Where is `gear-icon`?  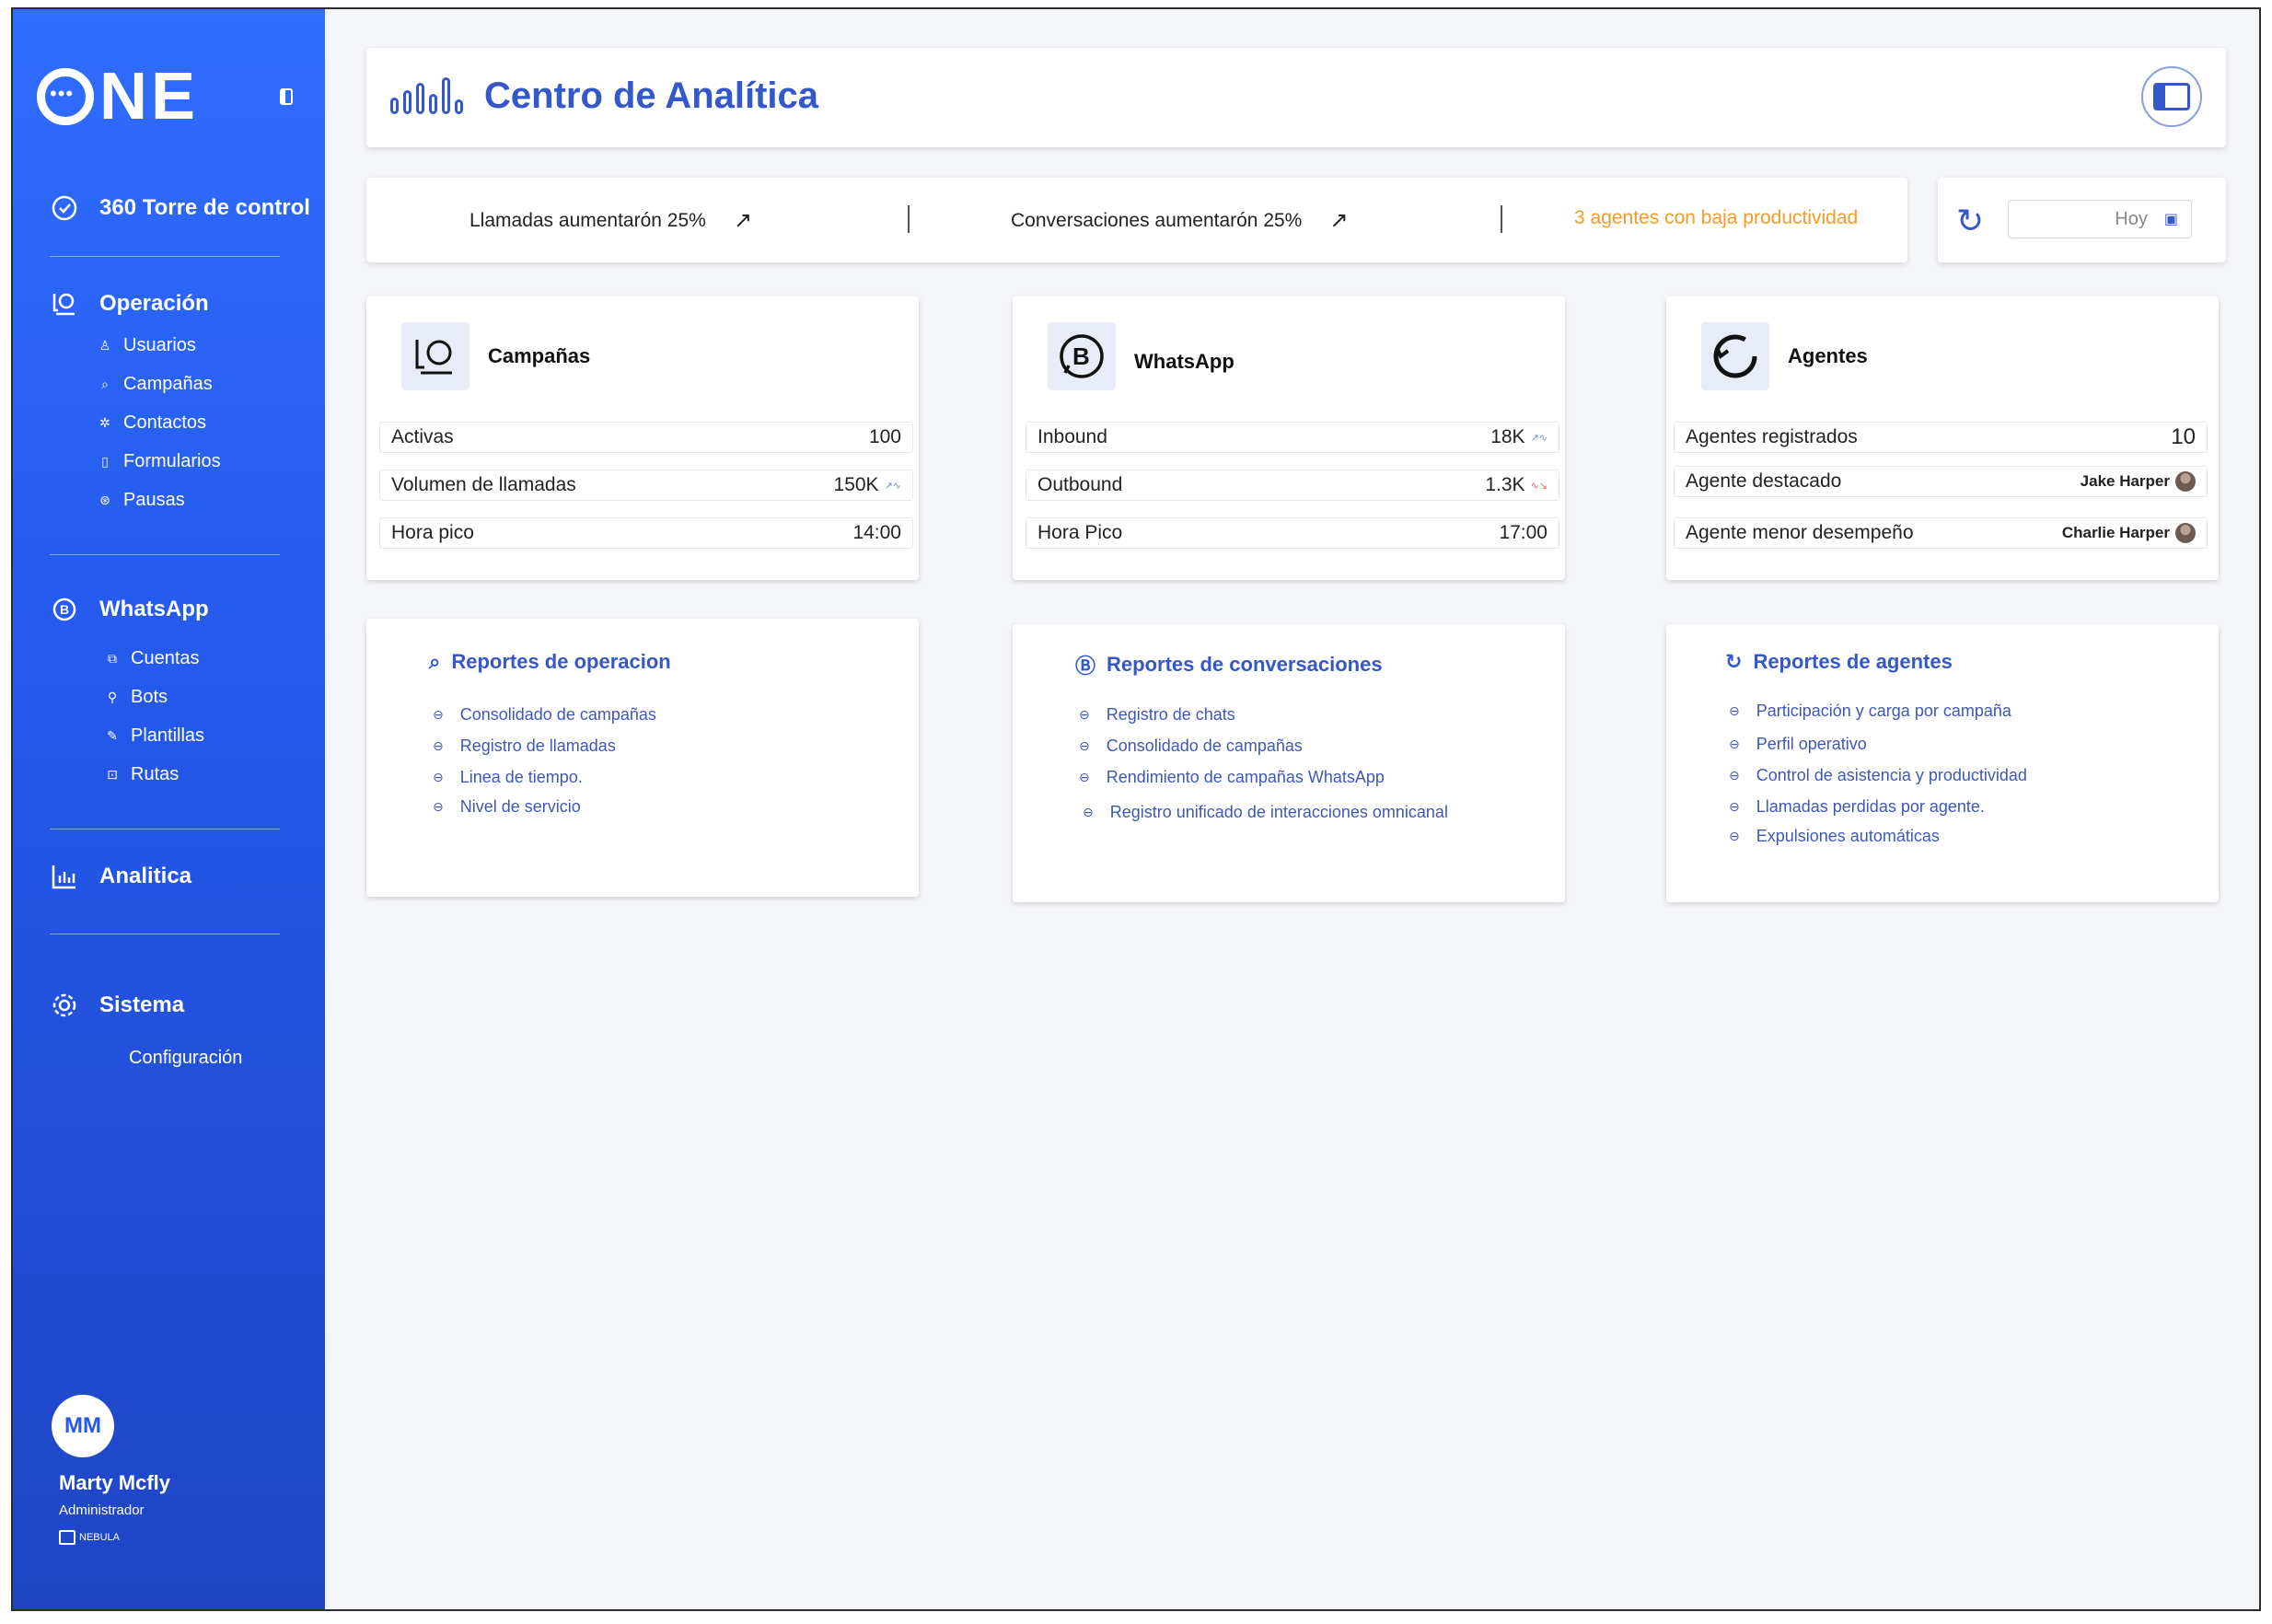
gear-icon is located at coordinates (64, 1005).